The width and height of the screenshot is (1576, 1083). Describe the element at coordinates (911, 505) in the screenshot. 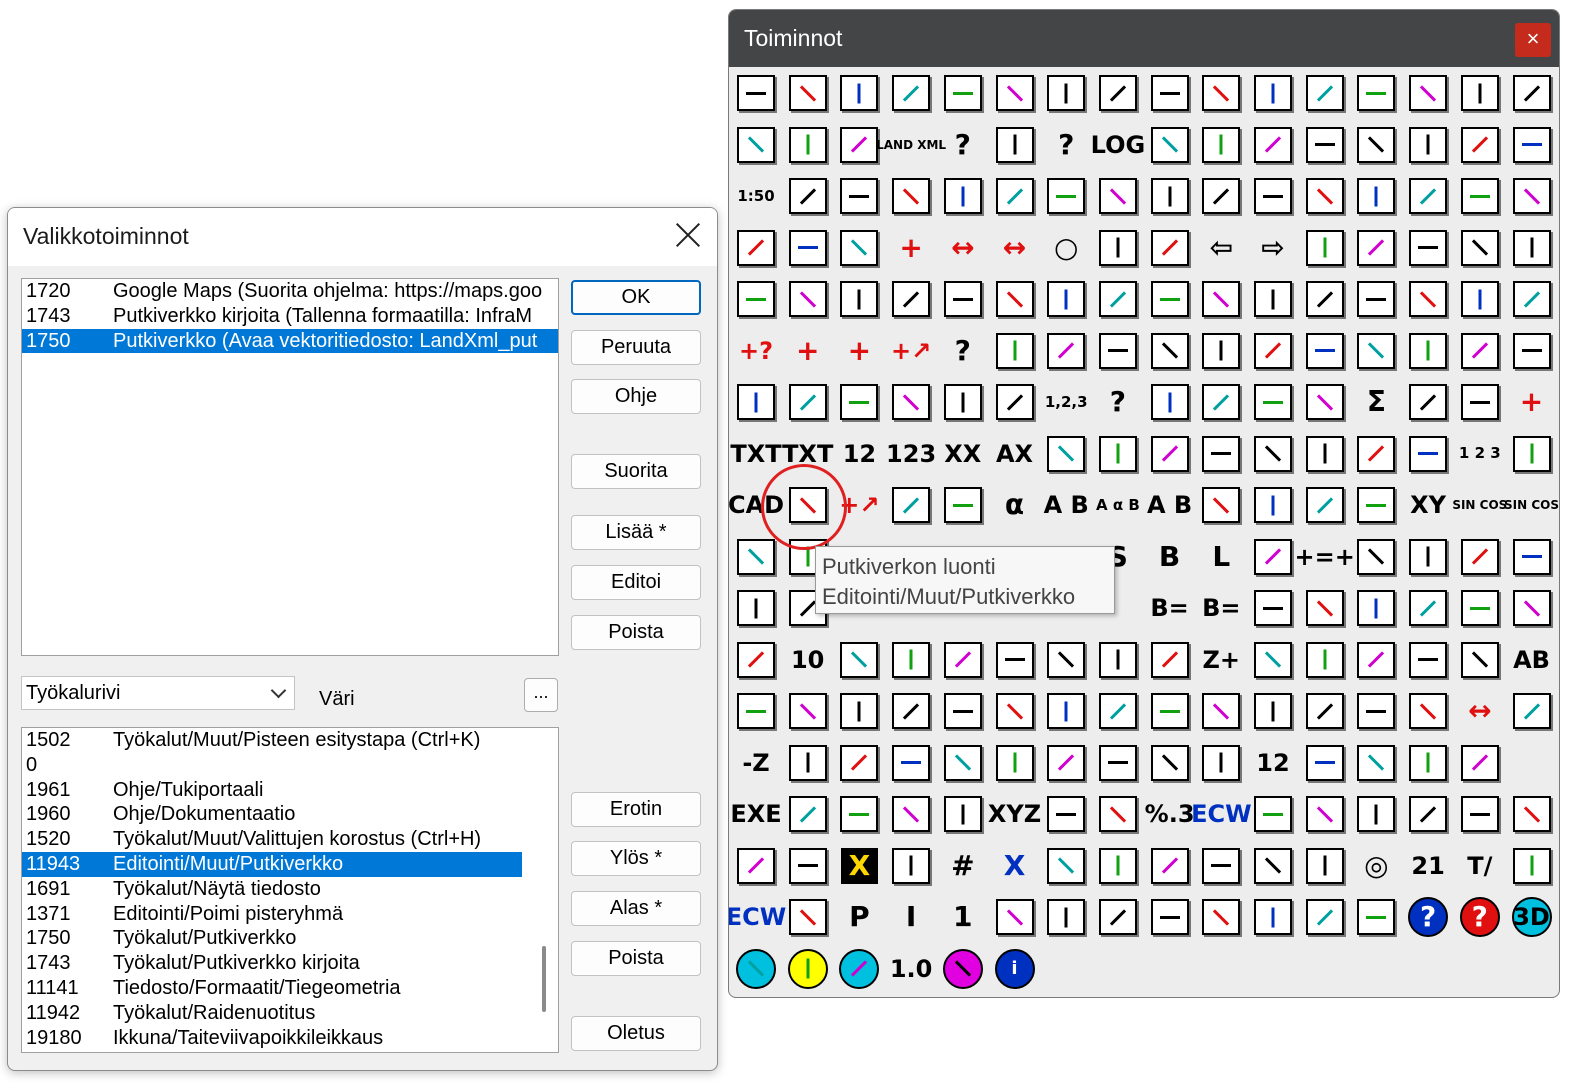

I see `tool-ruler-icon` at that location.